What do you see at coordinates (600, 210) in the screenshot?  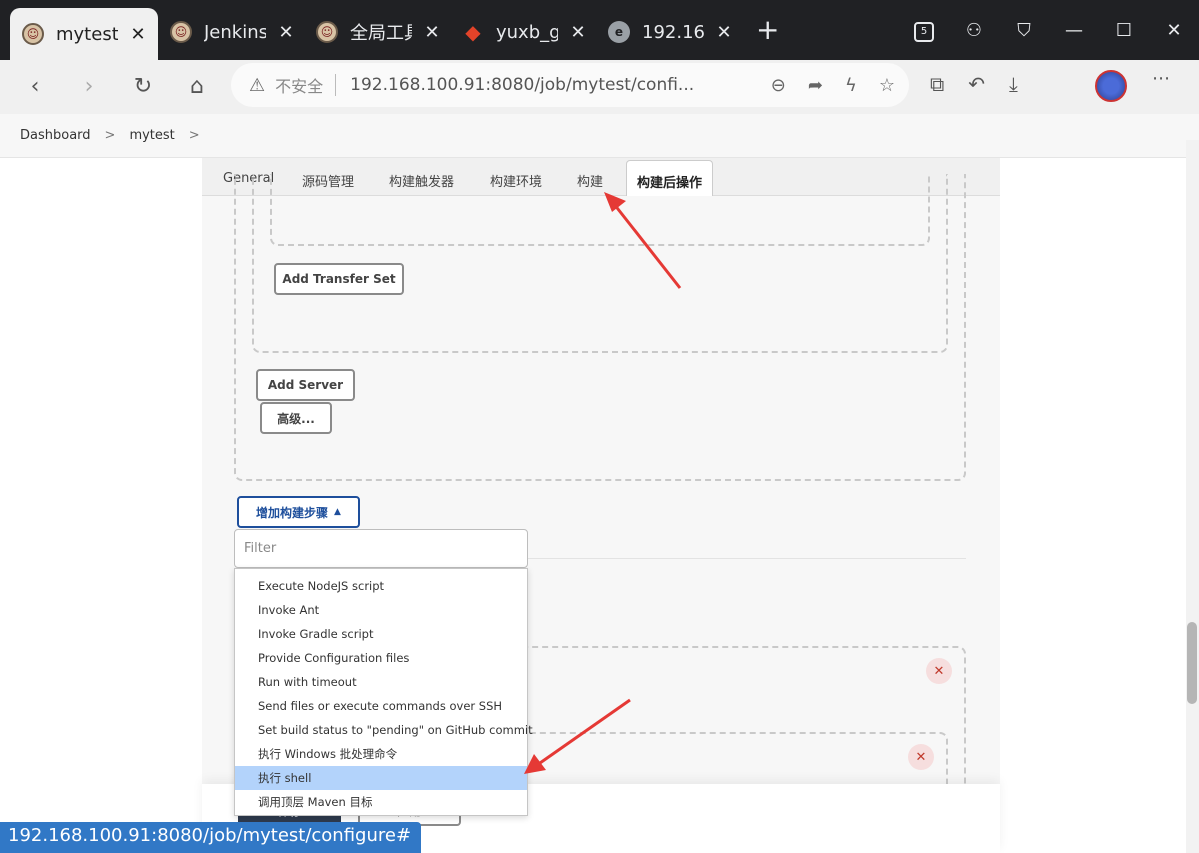 I see `transfer-set-section` at bounding box center [600, 210].